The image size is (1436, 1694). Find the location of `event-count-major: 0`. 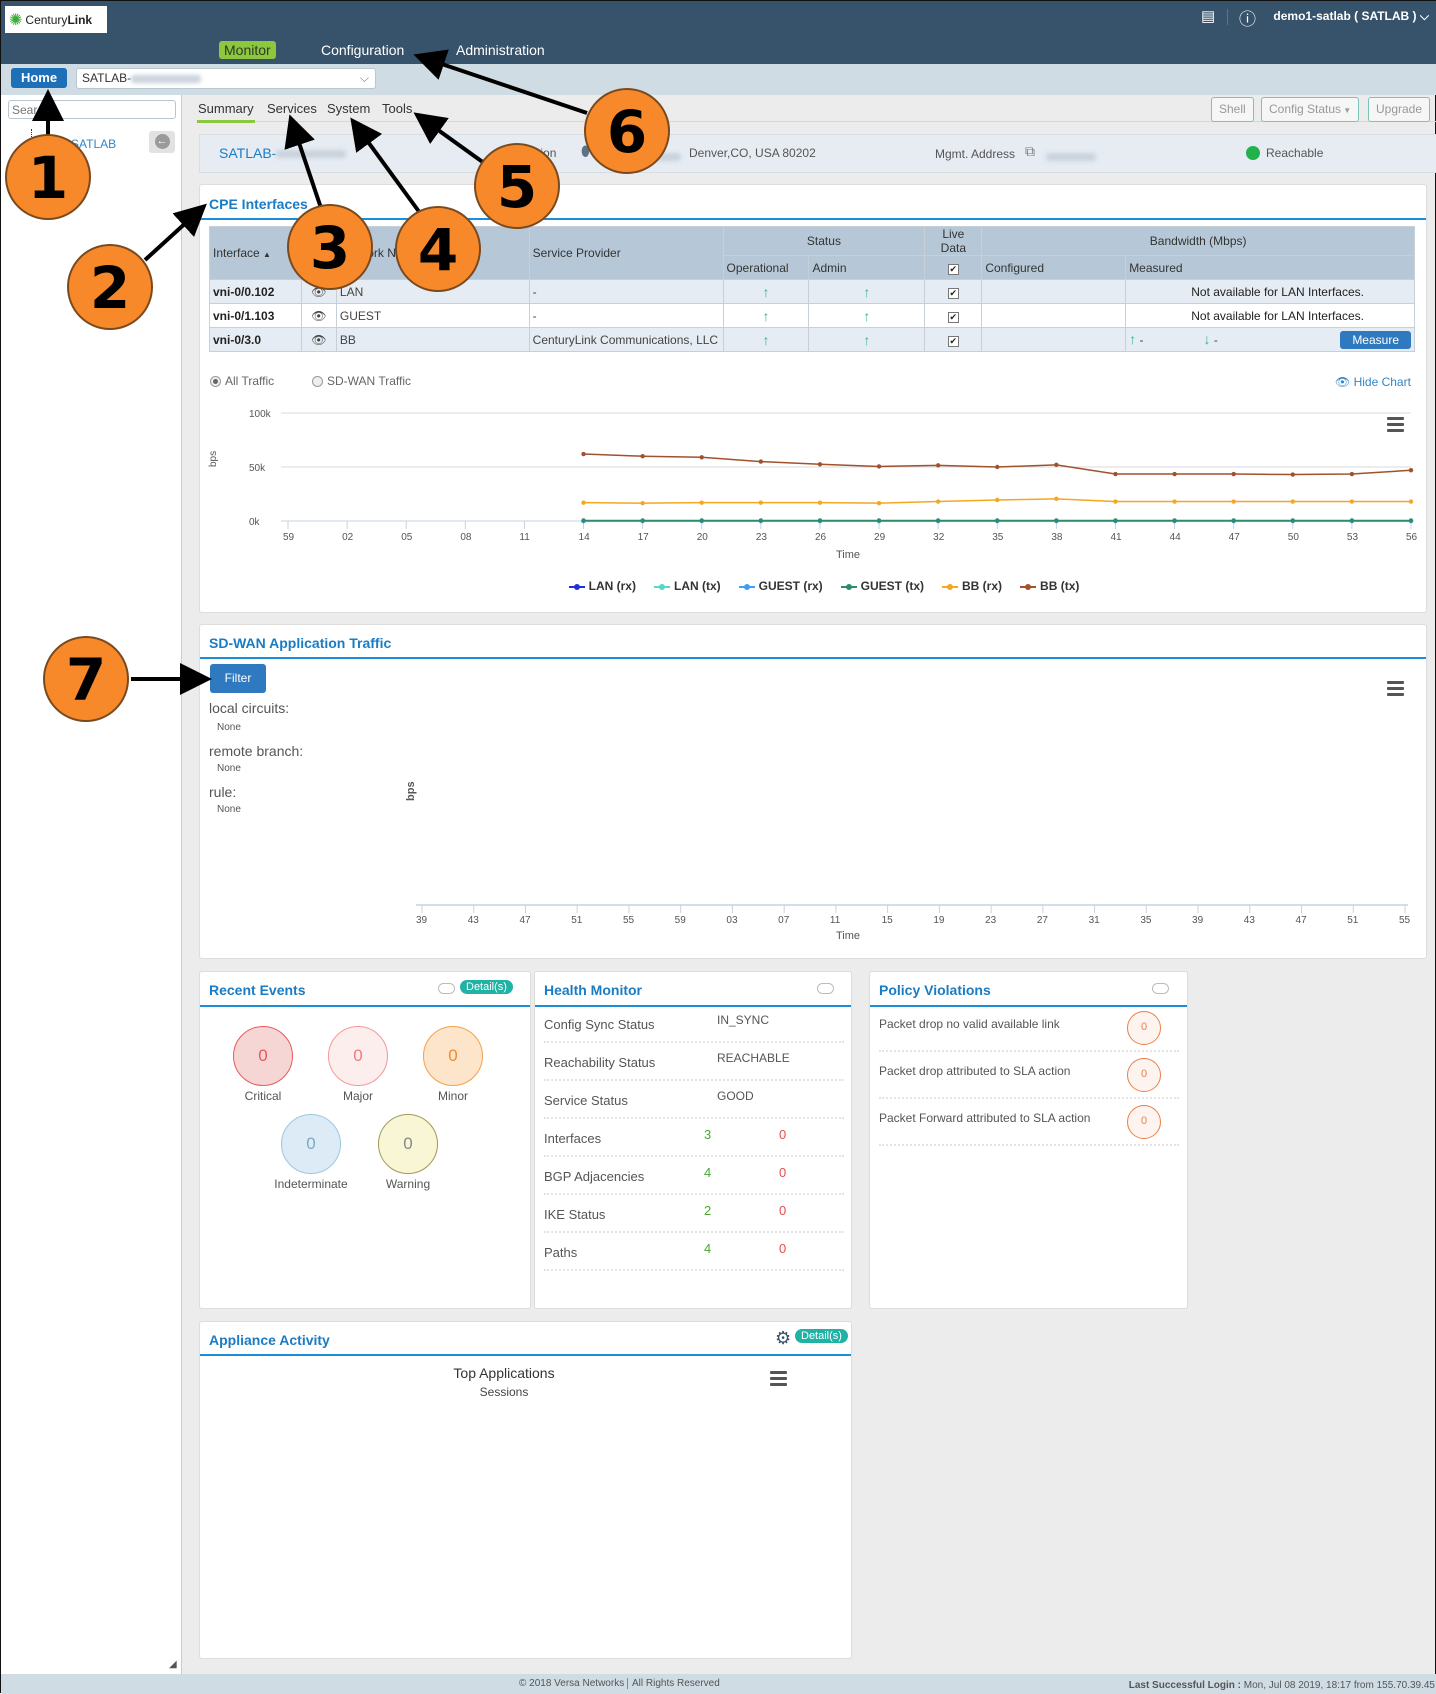

event-count-major: 0 is located at coordinates (358, 1056).